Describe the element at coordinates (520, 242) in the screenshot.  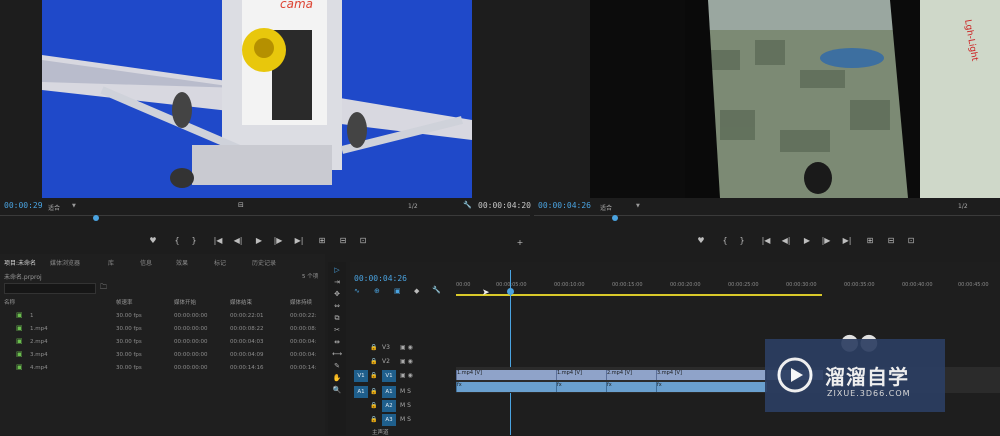
I see `add-button-icon: +` at that location.